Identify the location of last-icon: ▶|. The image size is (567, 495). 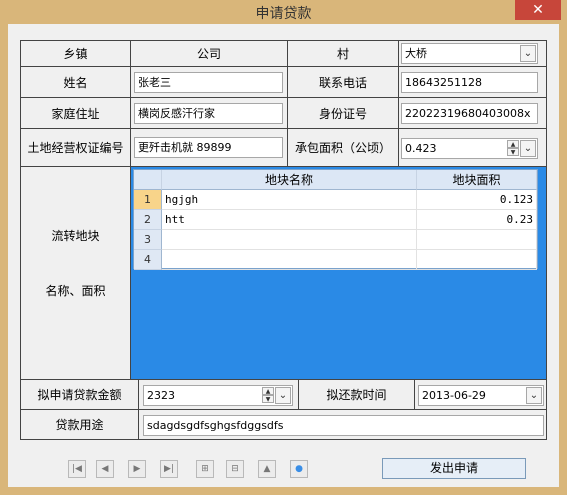
(169, 469).